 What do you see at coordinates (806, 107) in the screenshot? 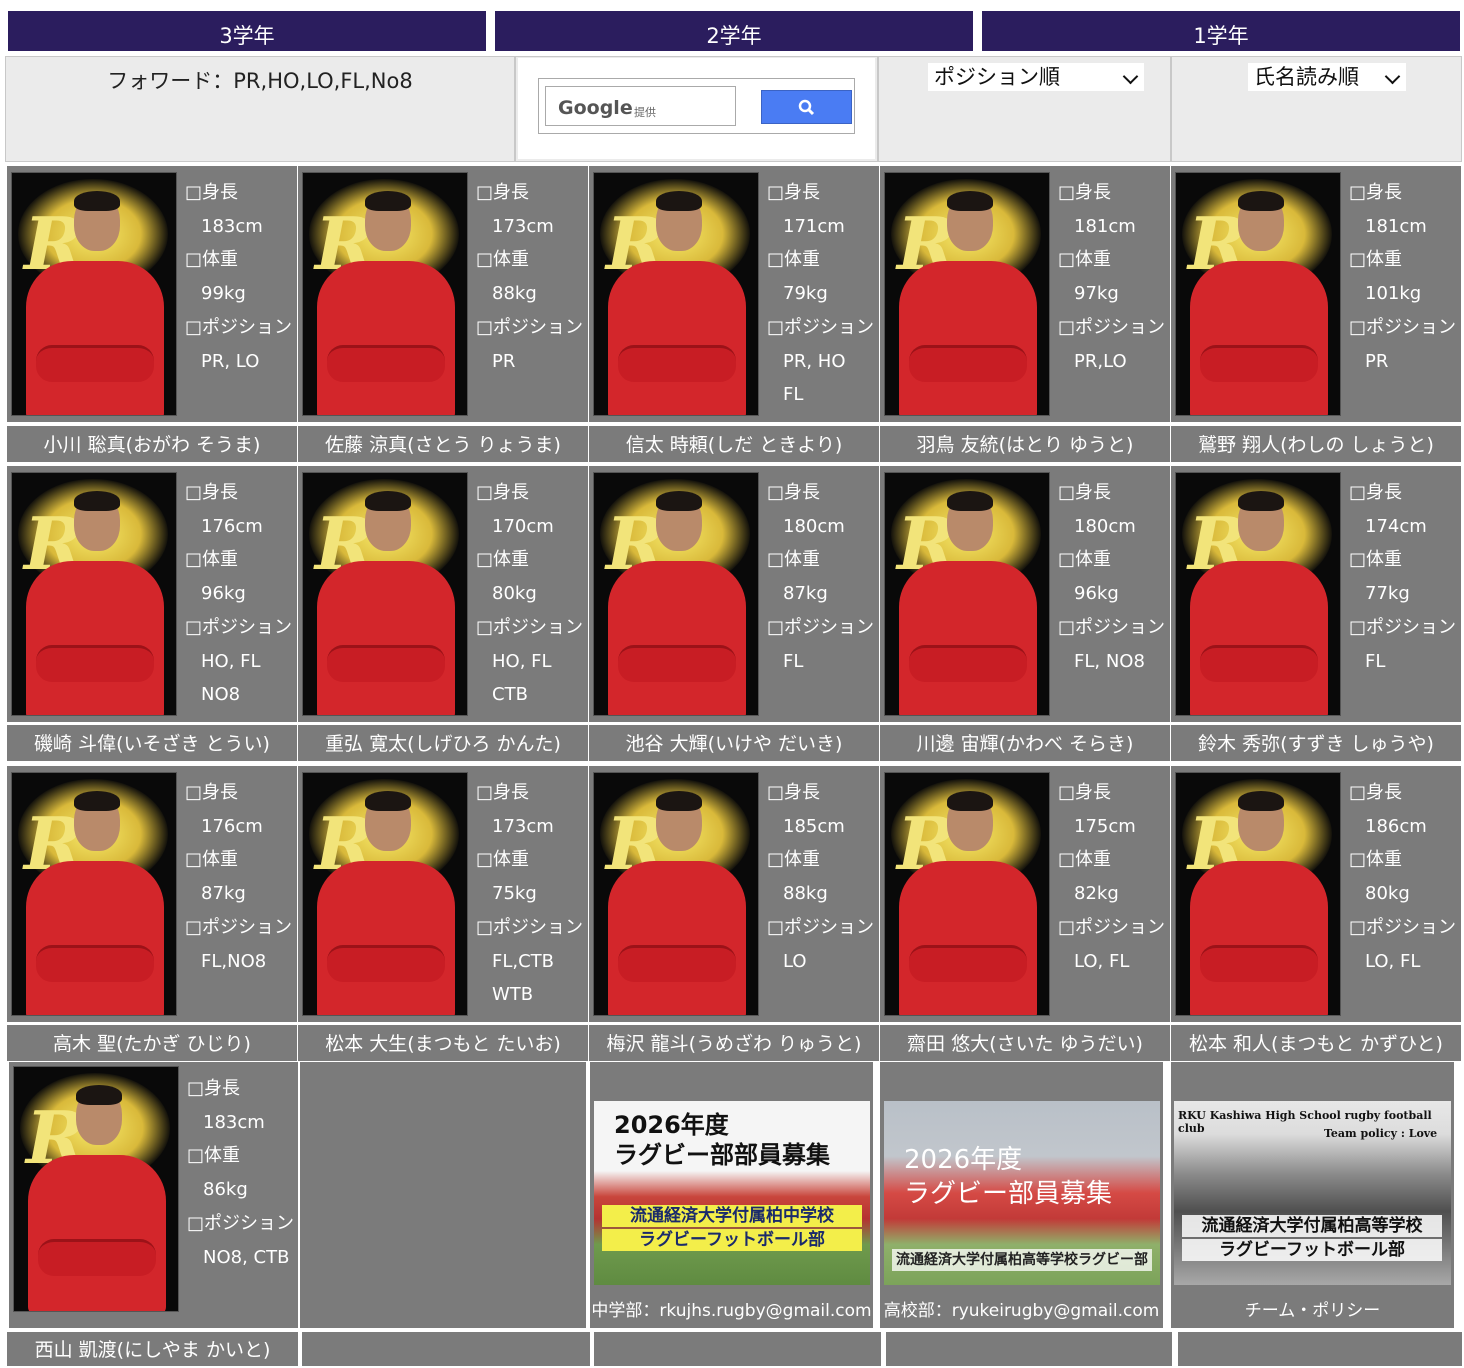
I see `search-button` at bounding box center [806, 107].